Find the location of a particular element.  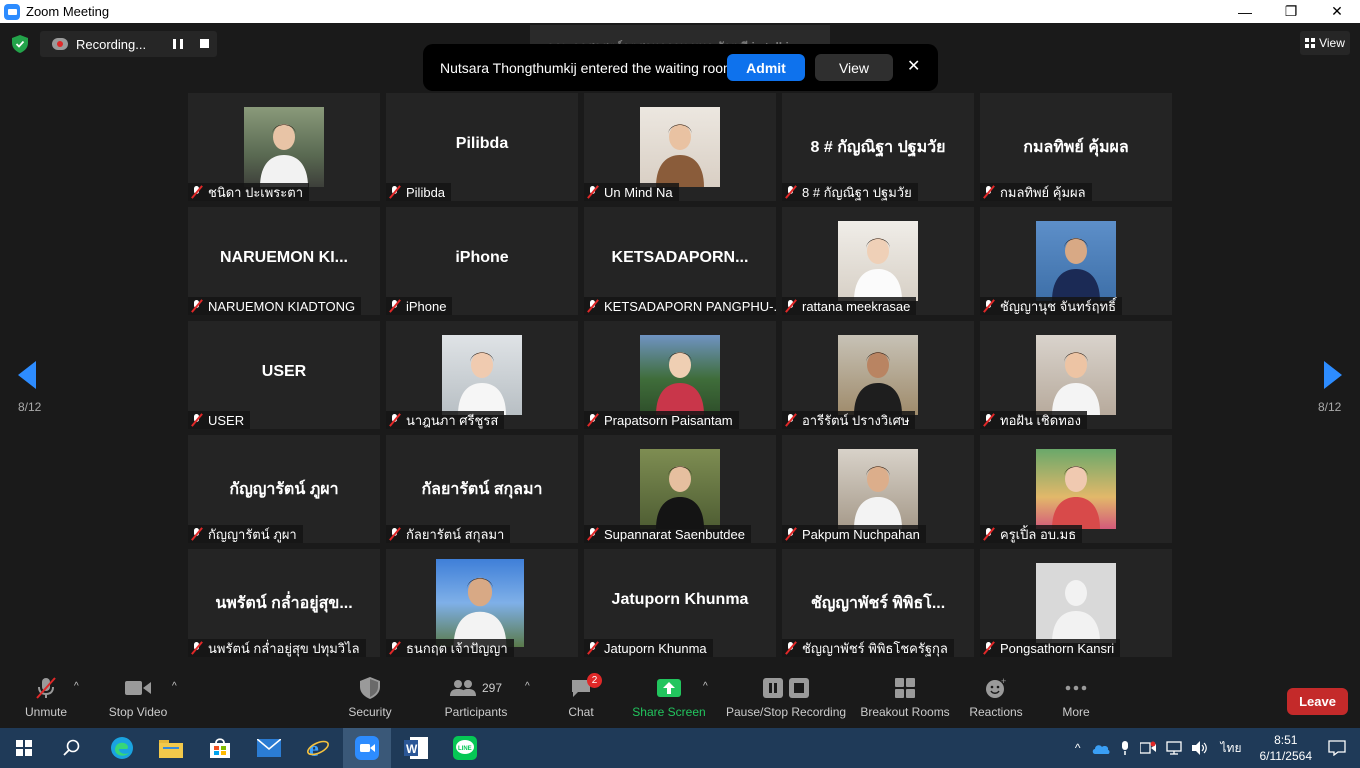

edge-browser-icon is located at coordinates (122, 748).